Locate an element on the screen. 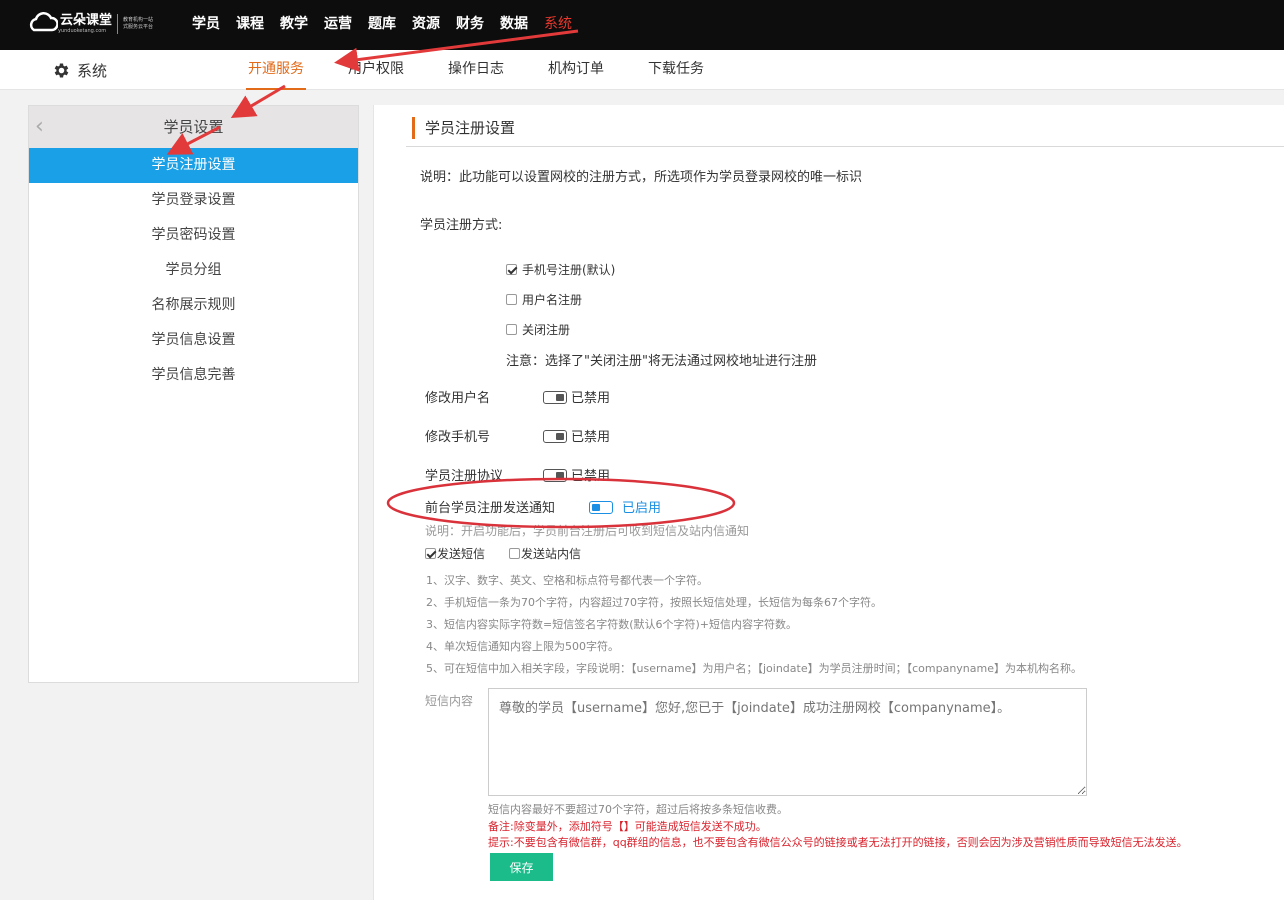 The image size is (1284, 900). nav-item-teaching: 教学 is located at coordinates (294, 25).